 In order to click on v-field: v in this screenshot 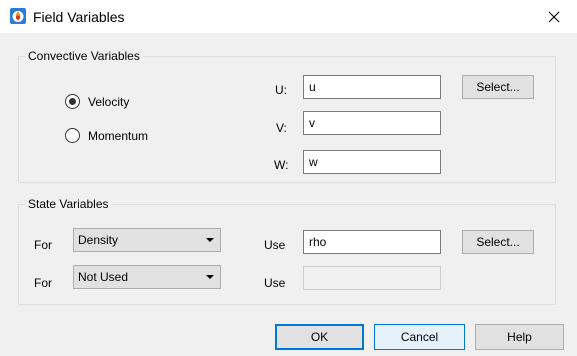, I will do `click(372, 123)`.